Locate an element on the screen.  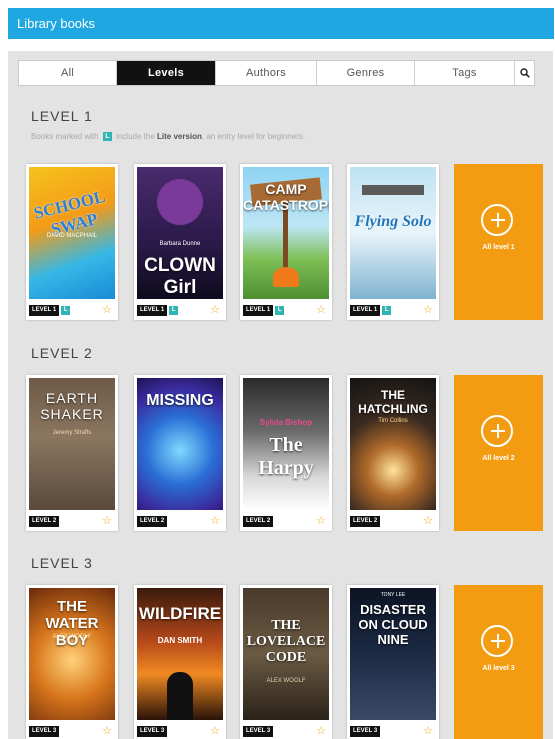
book-card: THE WATER BOY ALEX WOOLF LEVEL 3 ☆ is located at coordinates (72, 662).